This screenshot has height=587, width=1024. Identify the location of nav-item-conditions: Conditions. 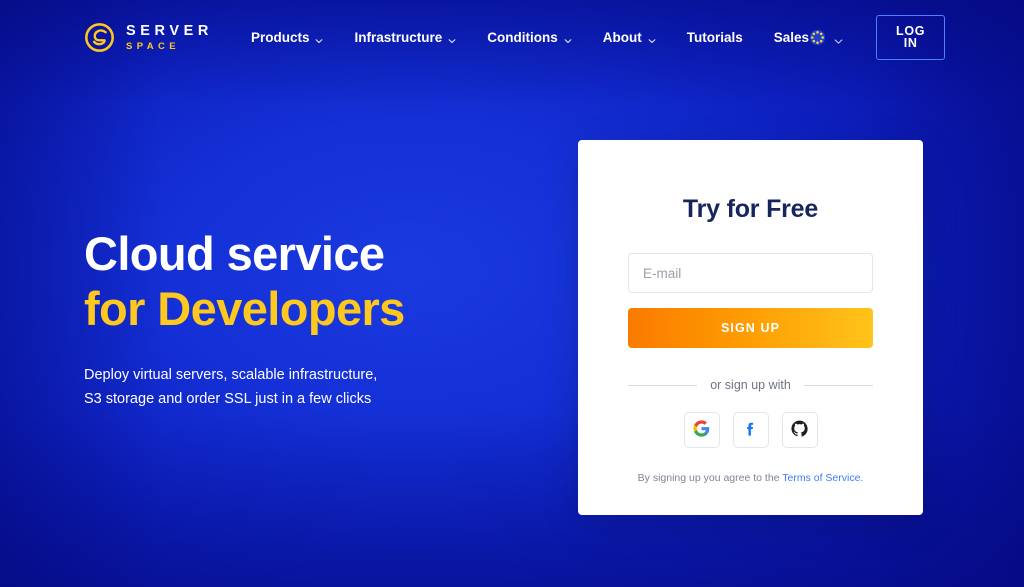
(529, 37).